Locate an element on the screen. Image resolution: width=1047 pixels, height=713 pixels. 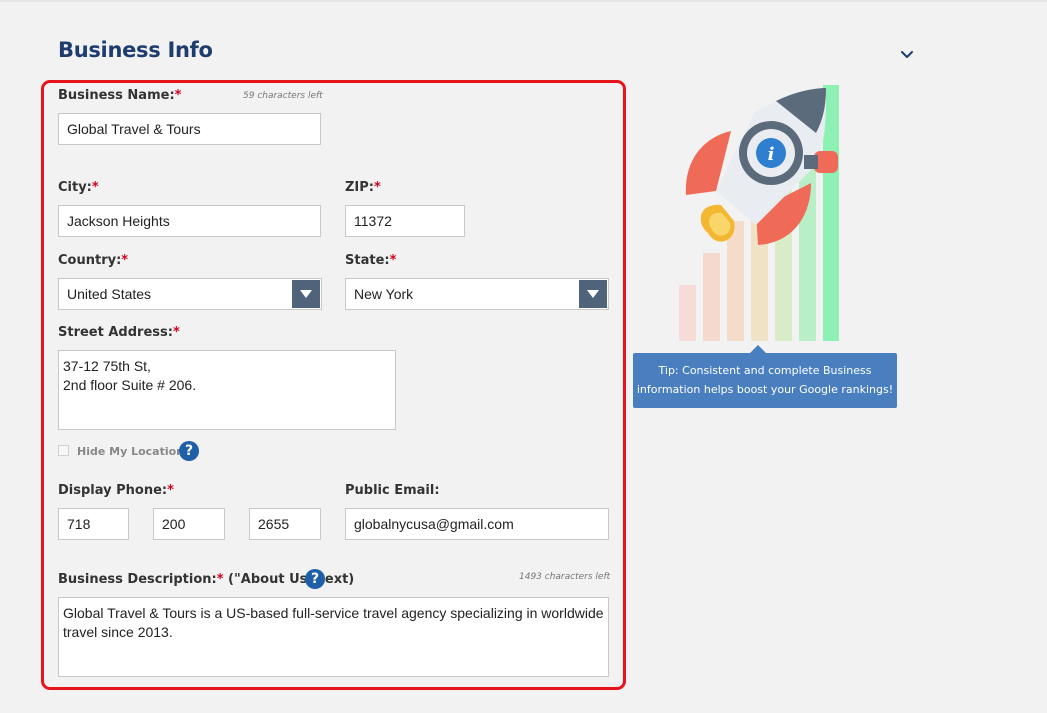
business-name-label: Business Name:* is located at coordinates (120, 95).